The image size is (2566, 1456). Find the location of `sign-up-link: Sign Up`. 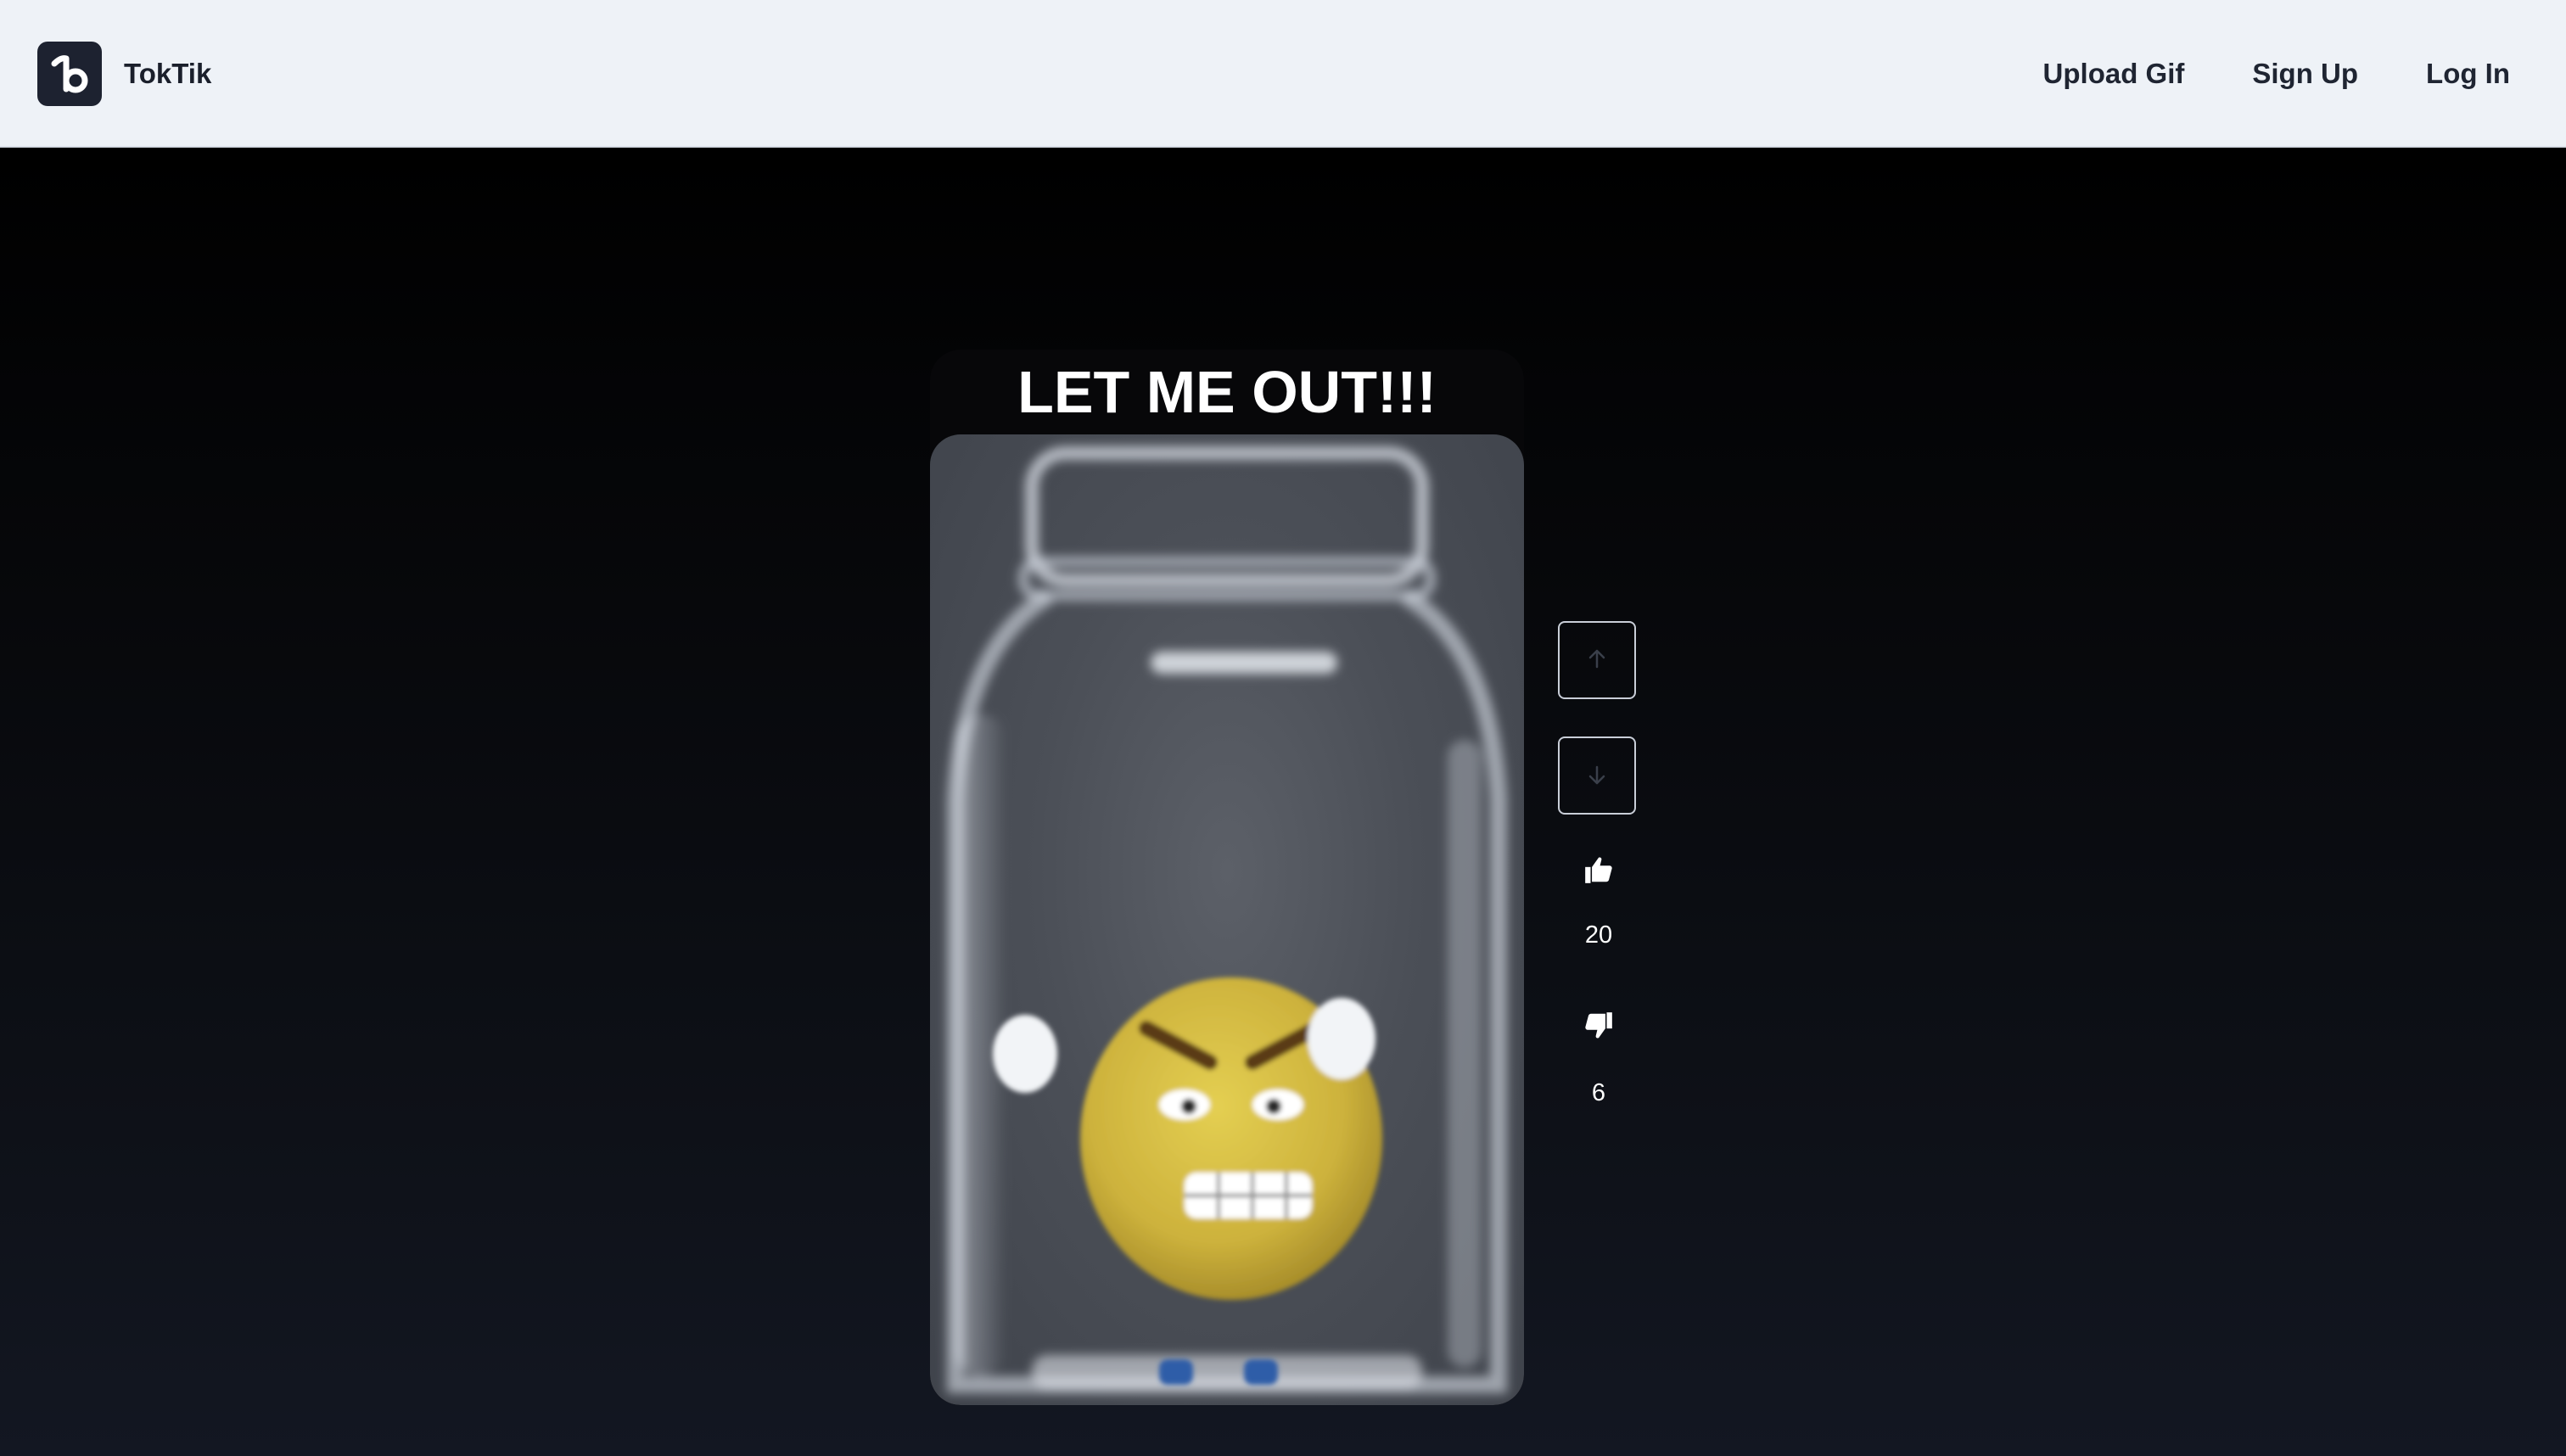

sign-up-link: Sign Up is located at coordinates (2305, 74).